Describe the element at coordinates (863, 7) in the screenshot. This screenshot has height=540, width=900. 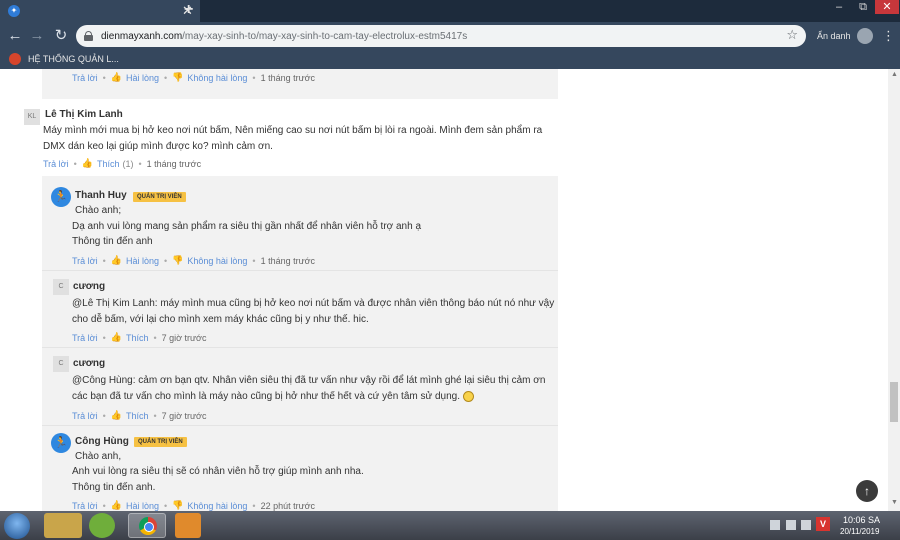
I see `restore-button: ⧉` at that location.